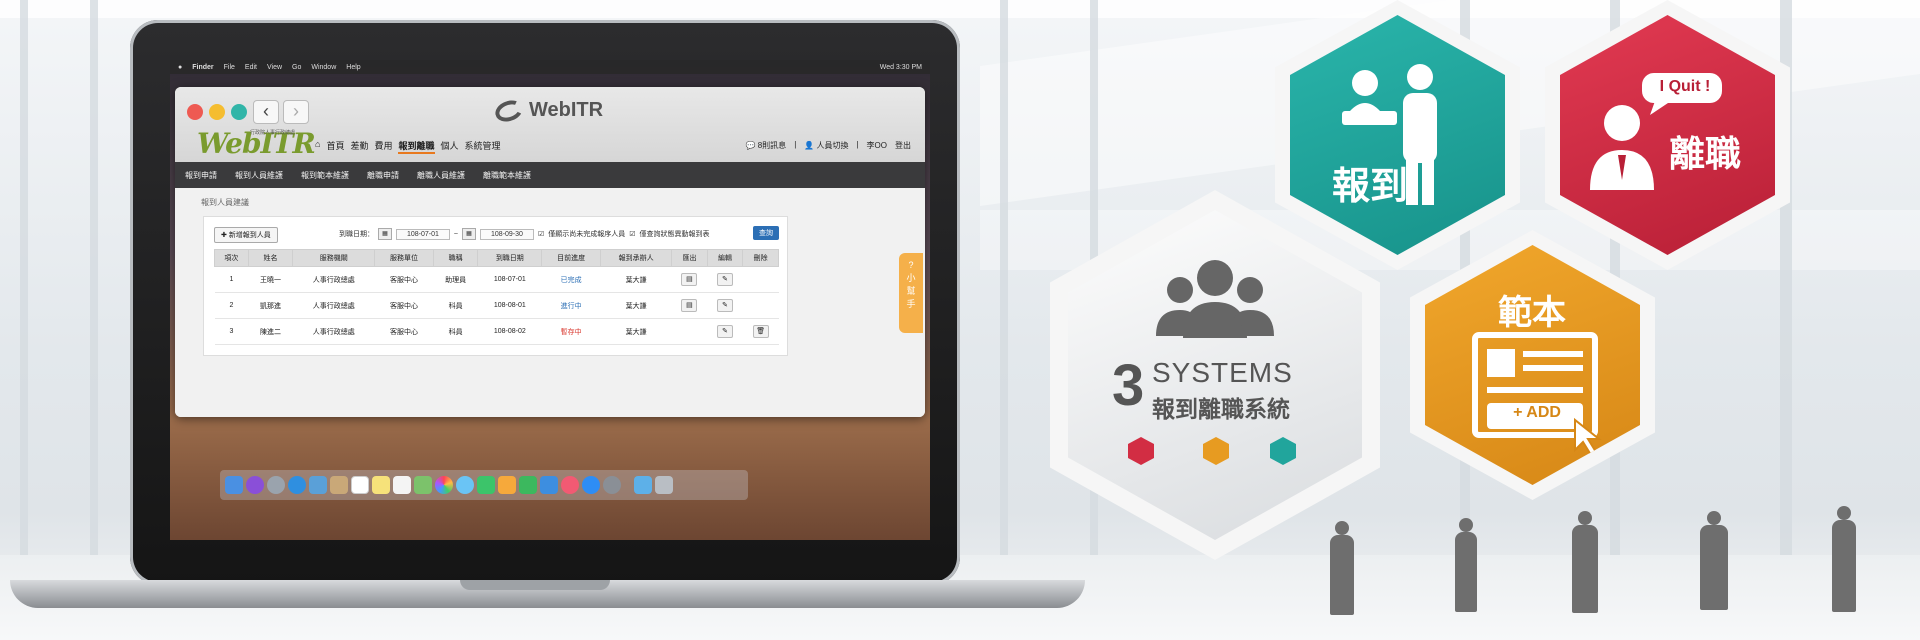 The height and width of the screenshot is (640, 1920). I want to click on checkbox-changed: ☑, so click(632, 234).